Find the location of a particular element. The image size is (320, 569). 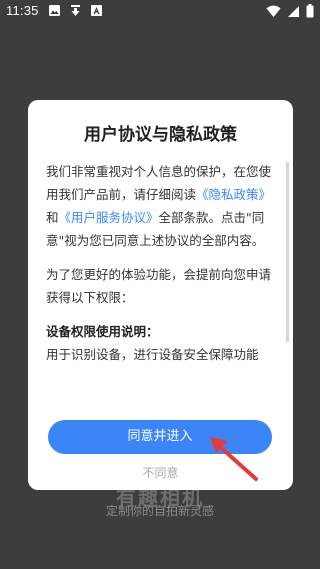

scrollbar is located at coordinates (287, 252).